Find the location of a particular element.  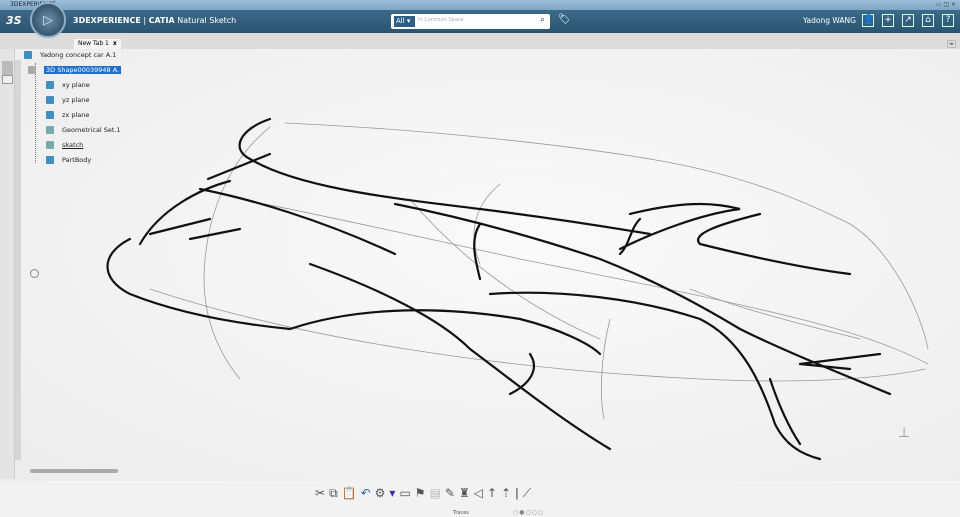

section-label: Traces is located at coordinates (461, 513).